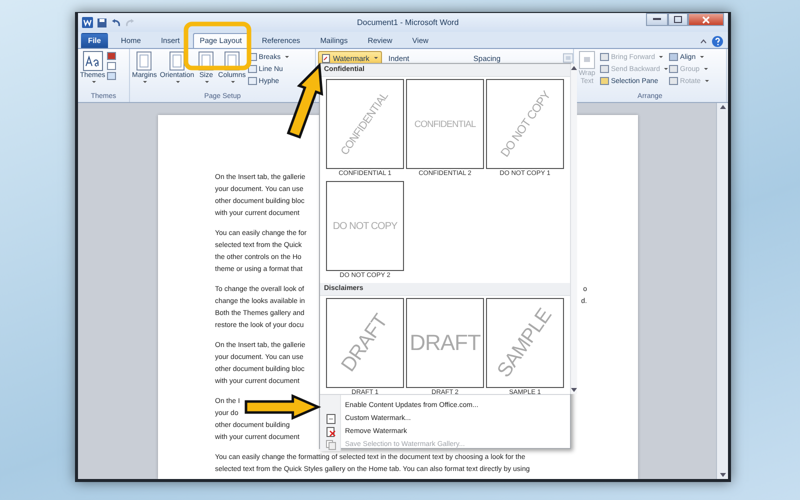  What do you see at coordinates (703, 41) in the screenshot?
I see `collapse-ribbon-icon` at bounding box center [703, 41].